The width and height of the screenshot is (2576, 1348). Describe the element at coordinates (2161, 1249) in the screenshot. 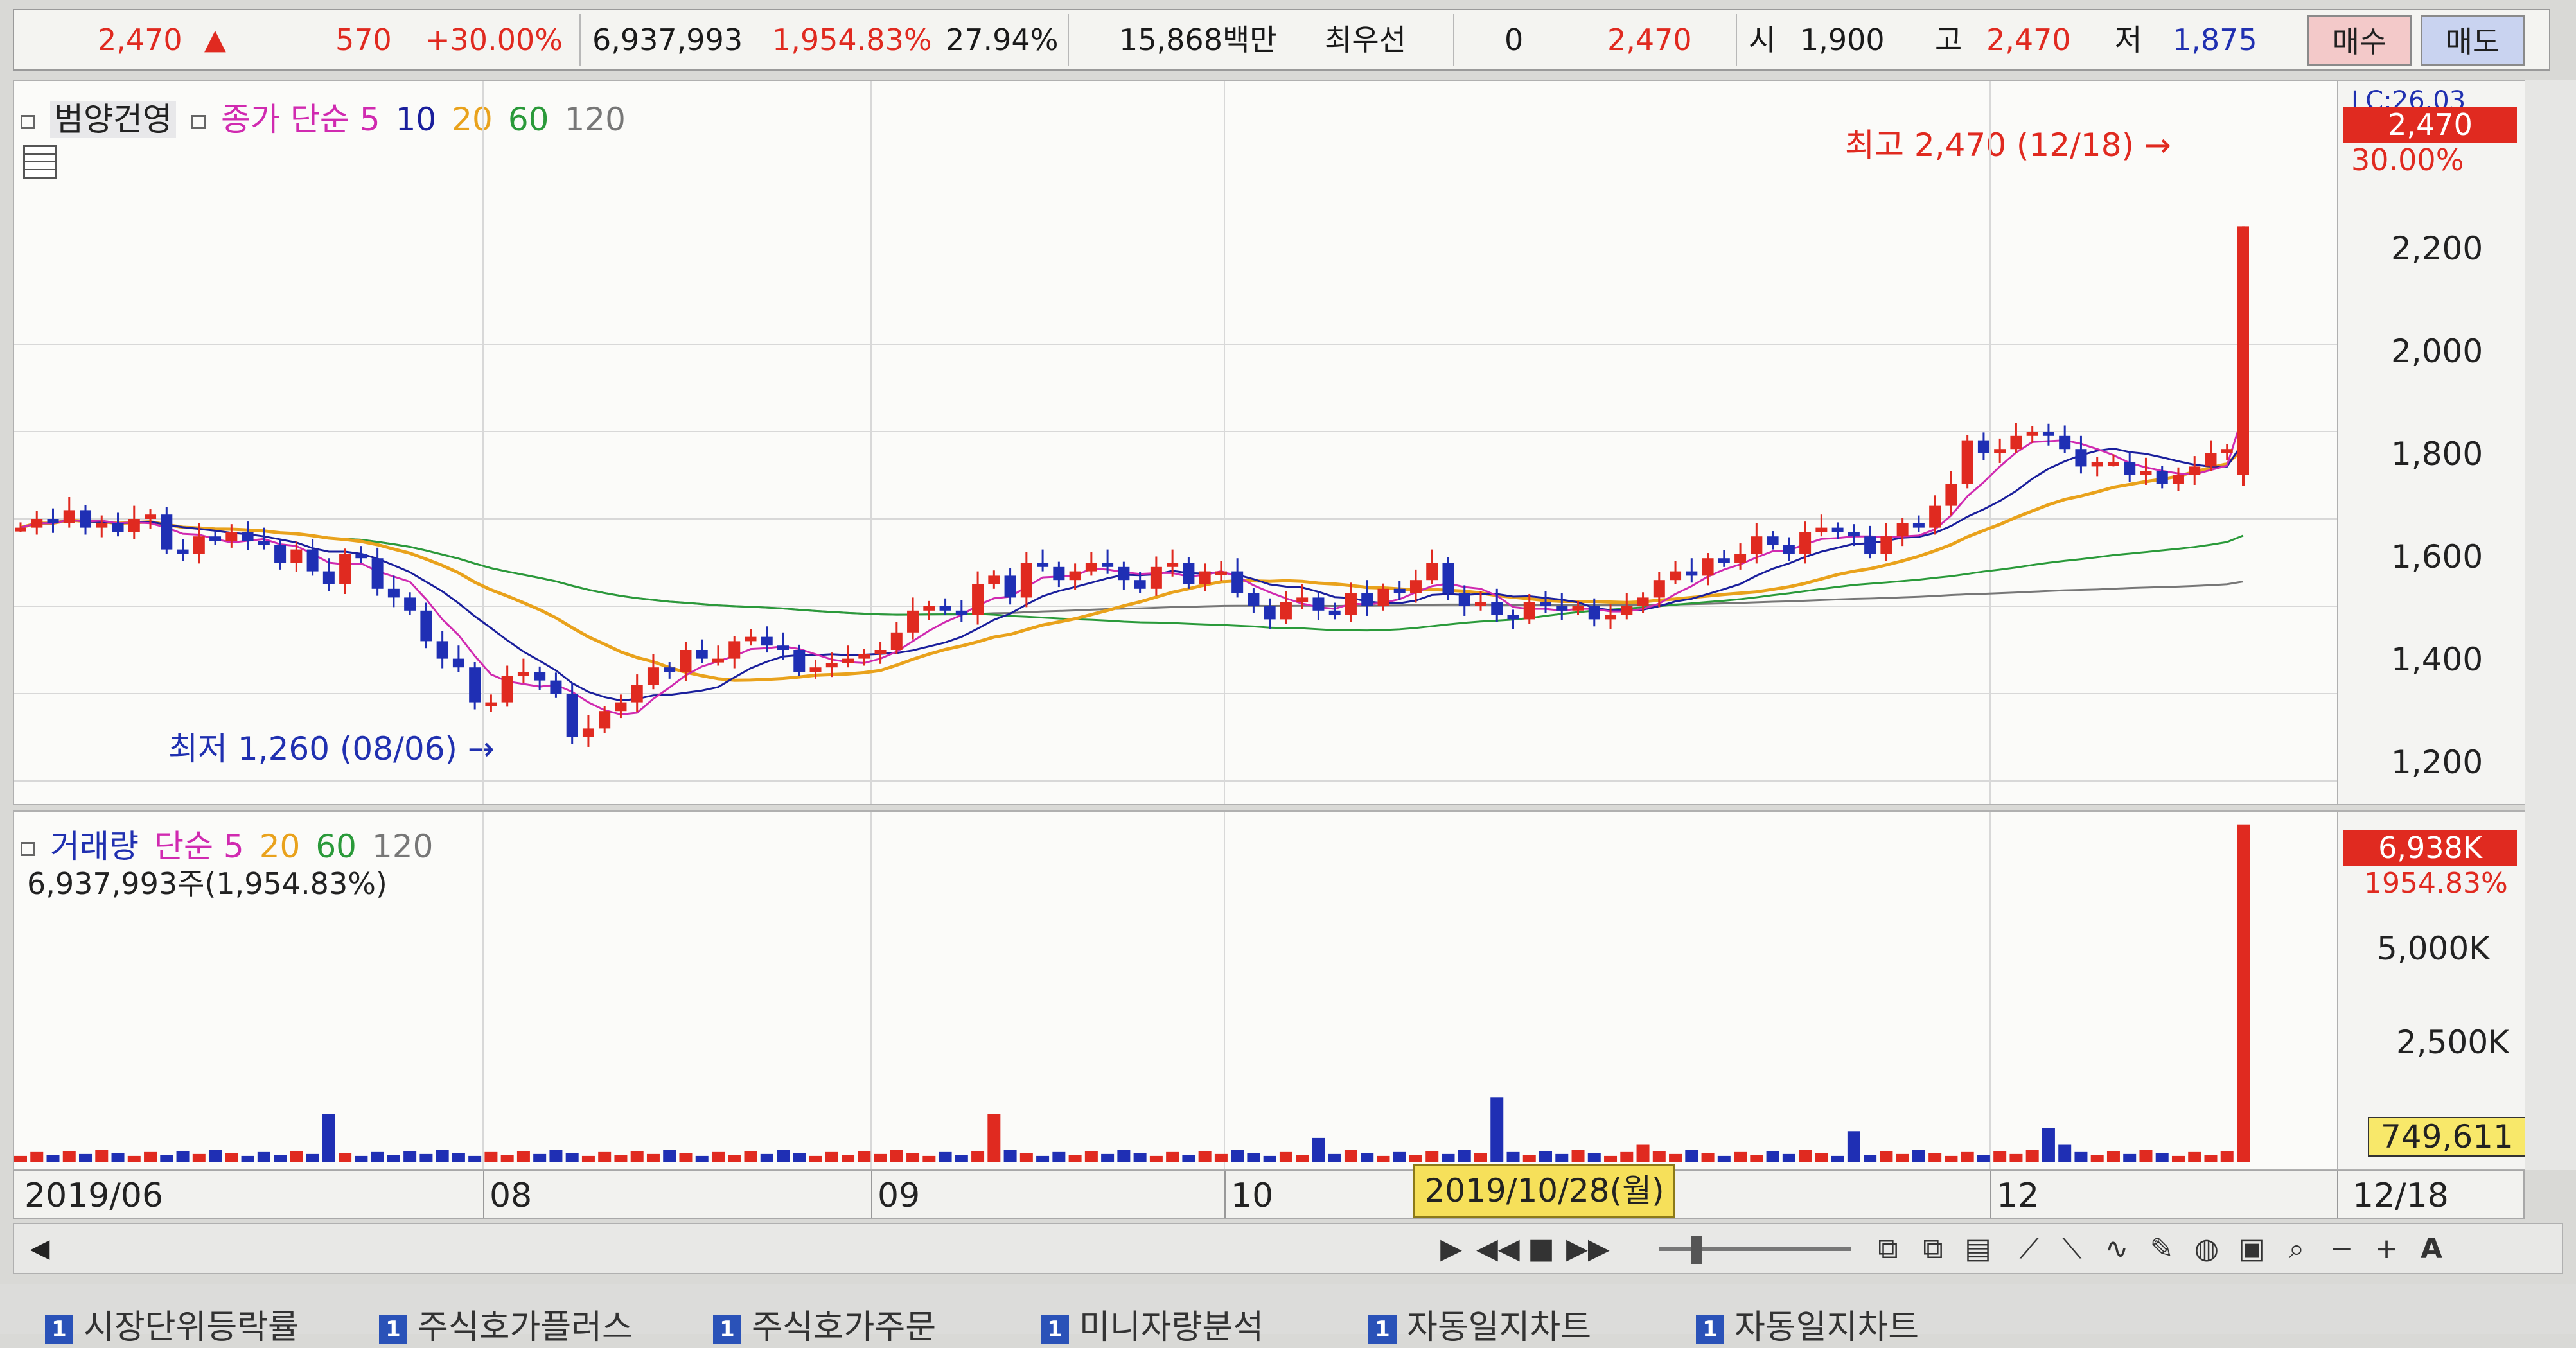

I see `pencil-icon: ✎` at that location.